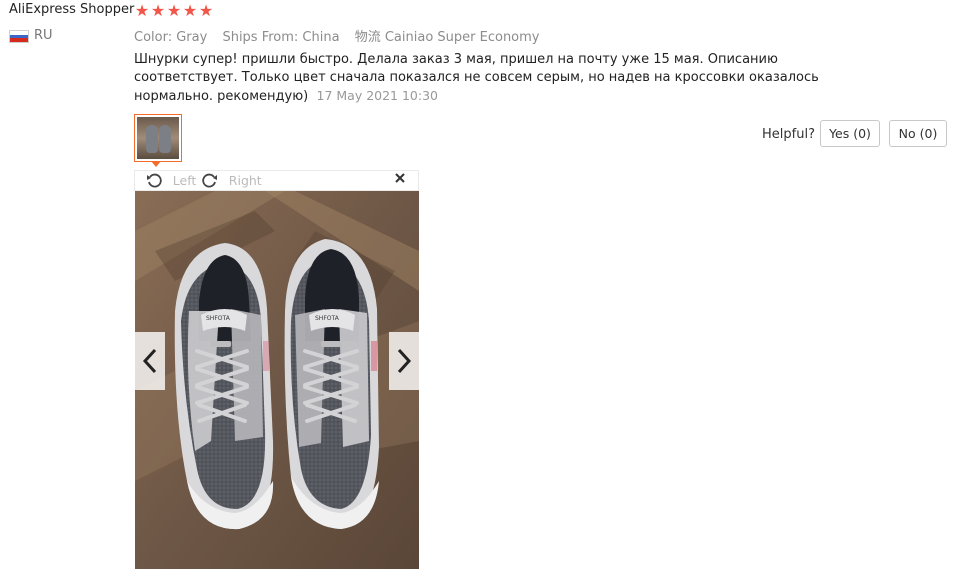 The height and width of the screenshot is (582, 974). Describe the element at coordinates (850, 133) in the screenshot. I see `helpful-yes-button: Yes (0)` at that location.